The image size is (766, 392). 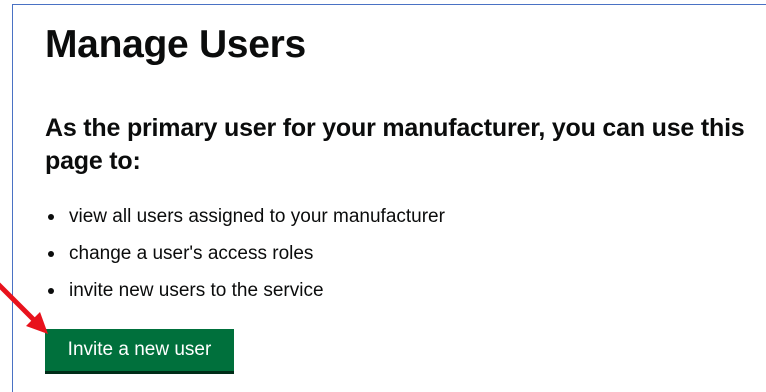 What do you see at coordinates (191, 253) in the screenshot?
I see `list-item-text: change a user's access roles` at bounding box center [191, 253].